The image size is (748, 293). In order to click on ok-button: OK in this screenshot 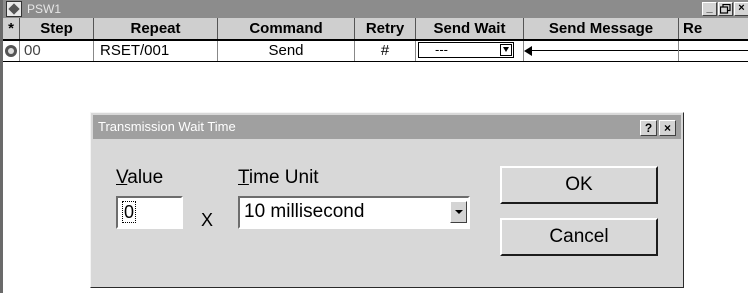, I will do `click(579, 185)`.